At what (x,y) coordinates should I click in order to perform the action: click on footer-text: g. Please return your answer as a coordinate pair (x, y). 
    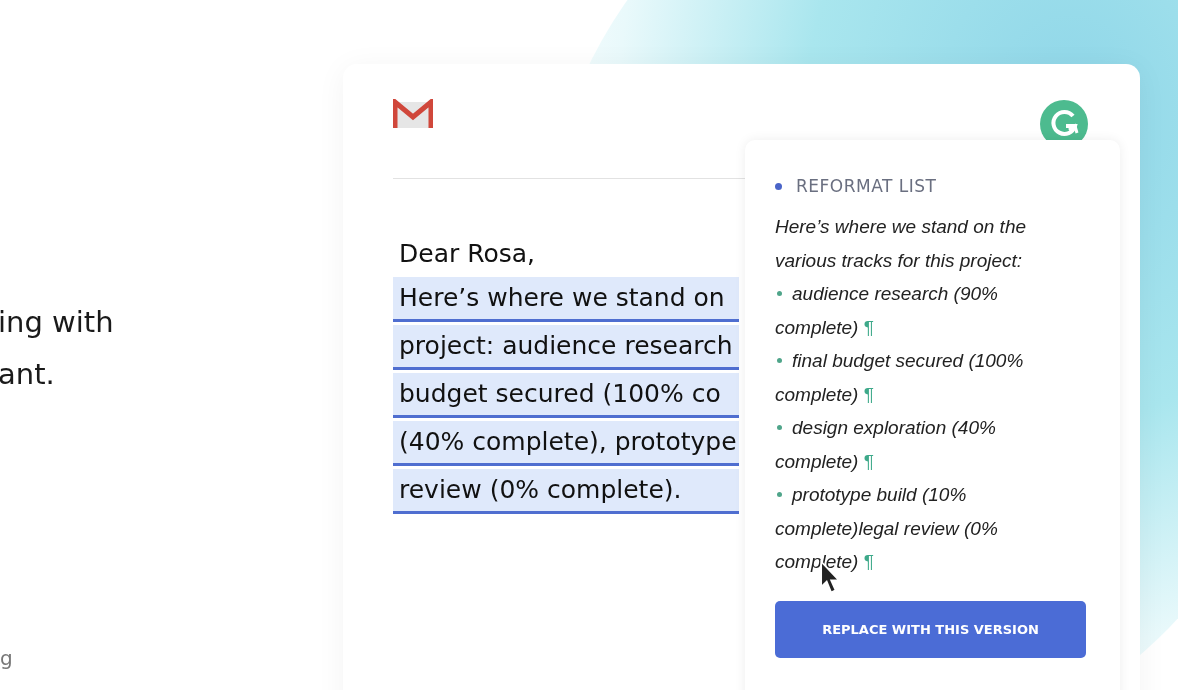
    Looking at the image, I should click on (7, 658).